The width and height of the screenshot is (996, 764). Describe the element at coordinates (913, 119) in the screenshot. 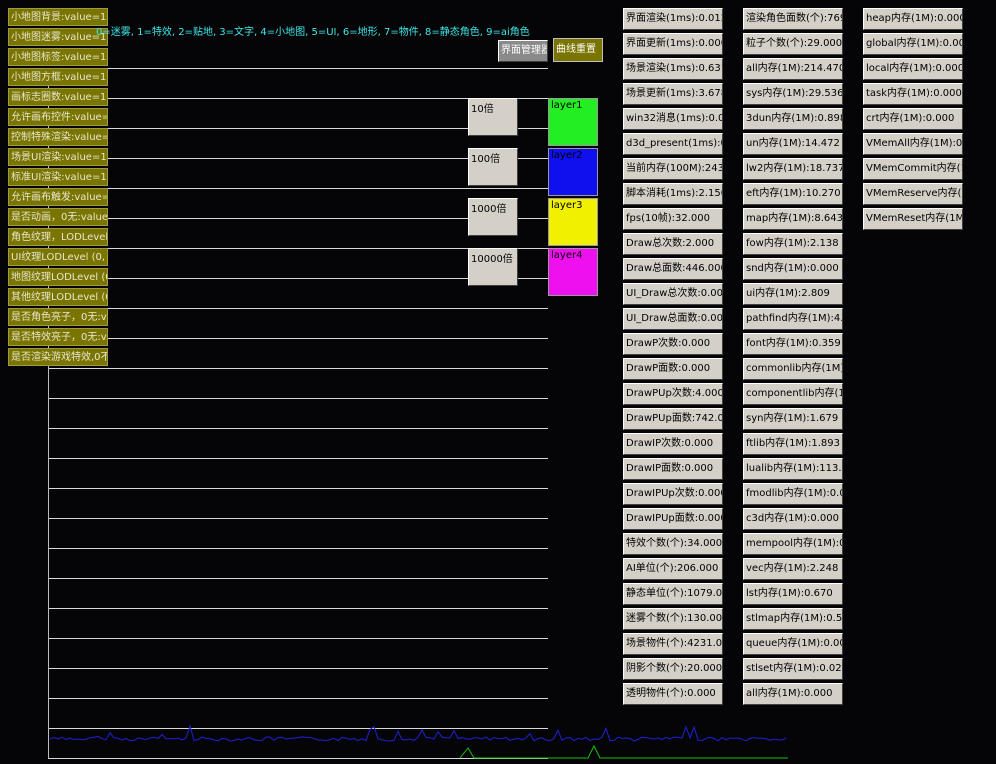

I see `stat-cell: crt内存(1M):0.000` at that location.